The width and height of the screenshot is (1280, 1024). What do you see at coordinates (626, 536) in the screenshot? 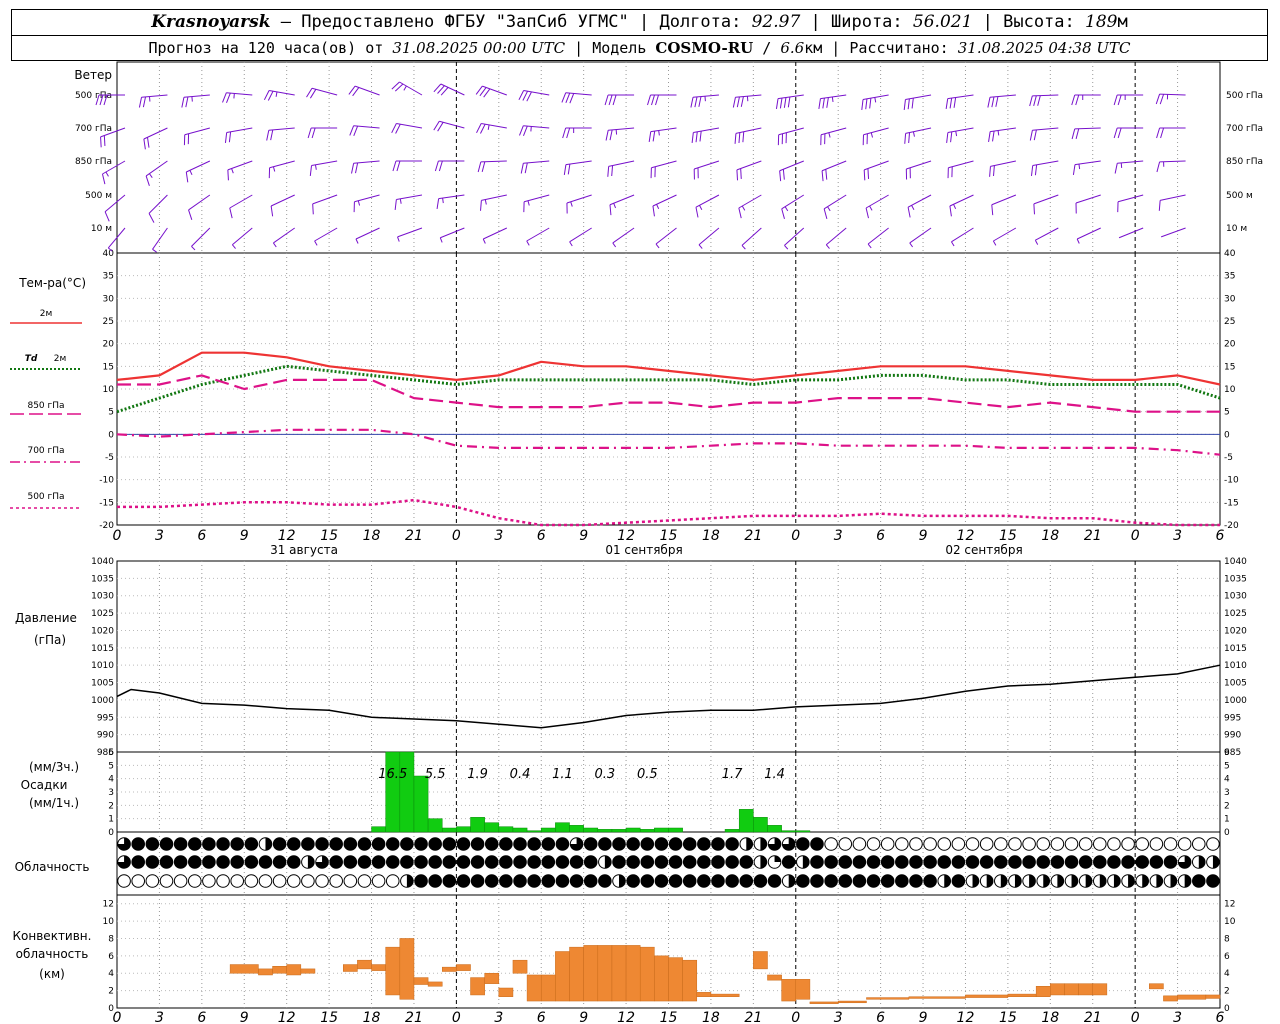
I see `hour-label-temp: 12` at bounding box center [626, 536].